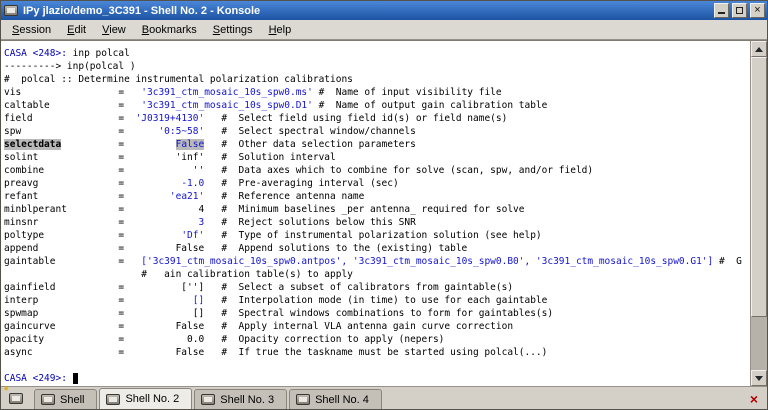 This screenshot has width=768, height=410. I want to click on tab-shell-no-2: Shell No. 2, so click(146, 398).